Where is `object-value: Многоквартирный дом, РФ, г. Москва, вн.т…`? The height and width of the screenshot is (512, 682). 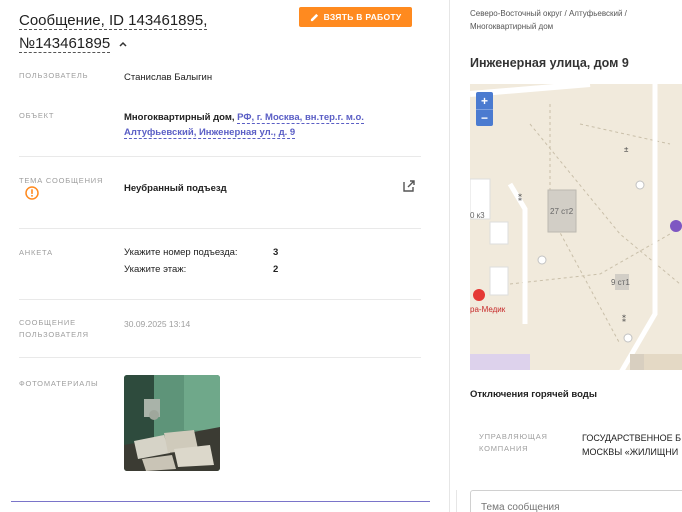 object-value: Многоквартирный дом, РФ, г. Москва, вн.т… is located at coordinates (254, 125).